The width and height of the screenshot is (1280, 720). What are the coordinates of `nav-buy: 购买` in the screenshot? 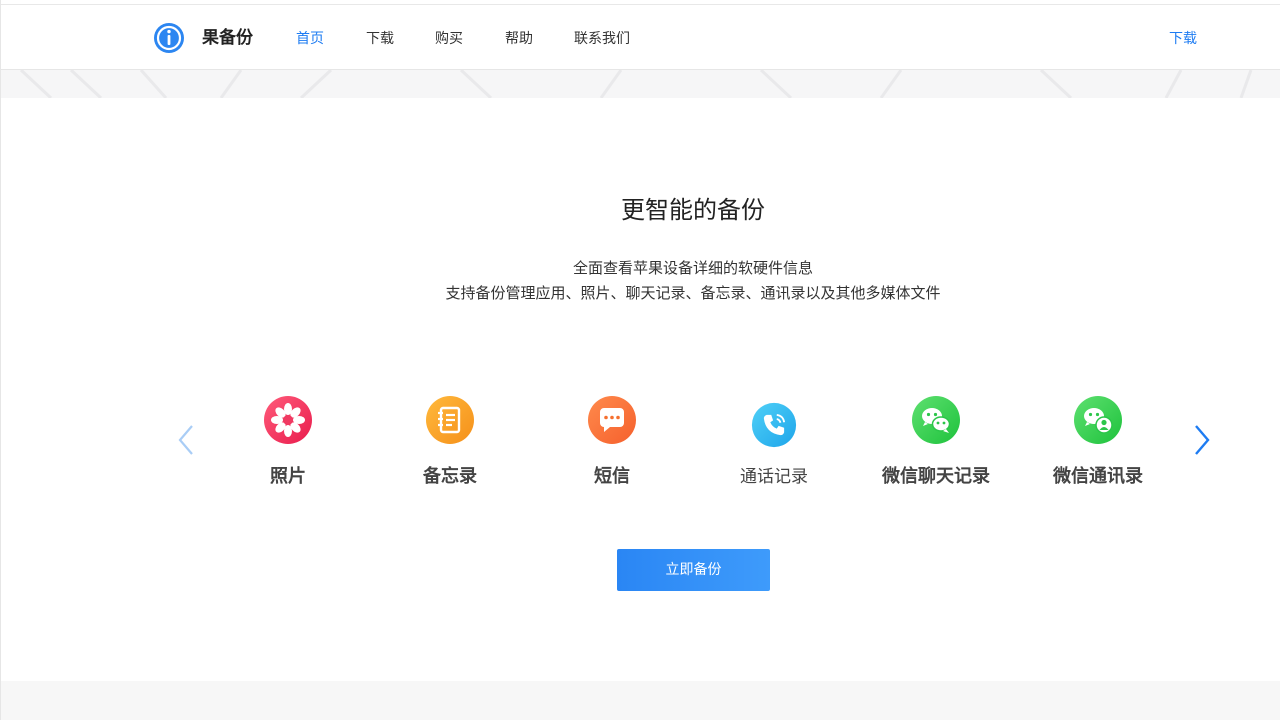 It's located at (449, 39).